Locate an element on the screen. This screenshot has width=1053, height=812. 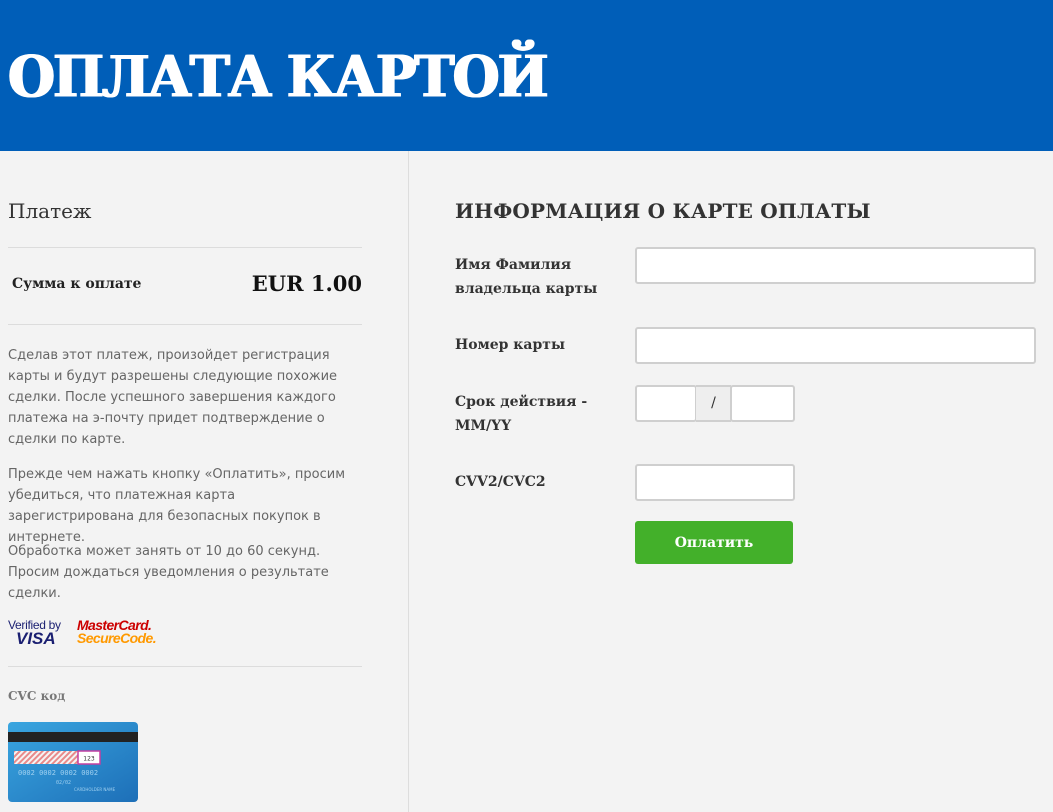
page-title: ОПЛАТА КАРТОЙ is located at coordinates (278, 77).